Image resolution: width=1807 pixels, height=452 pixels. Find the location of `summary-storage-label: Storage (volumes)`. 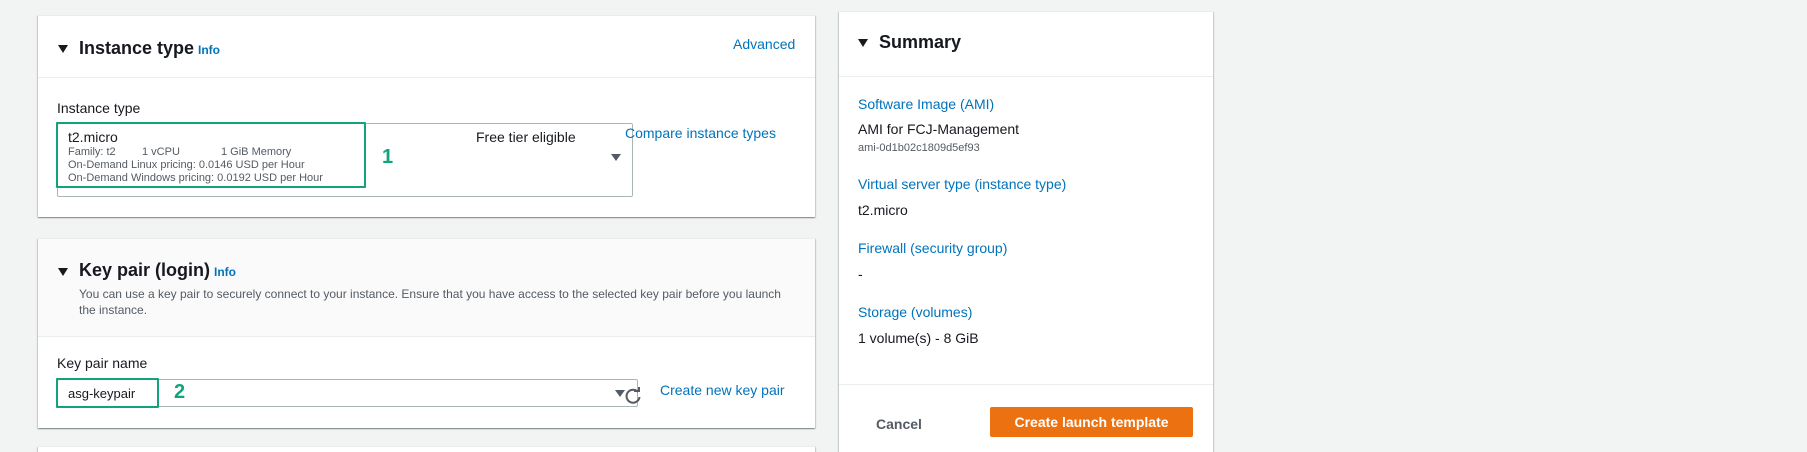

summary-storage-label: Storage (volumes) is located at coordinates (915, 312).